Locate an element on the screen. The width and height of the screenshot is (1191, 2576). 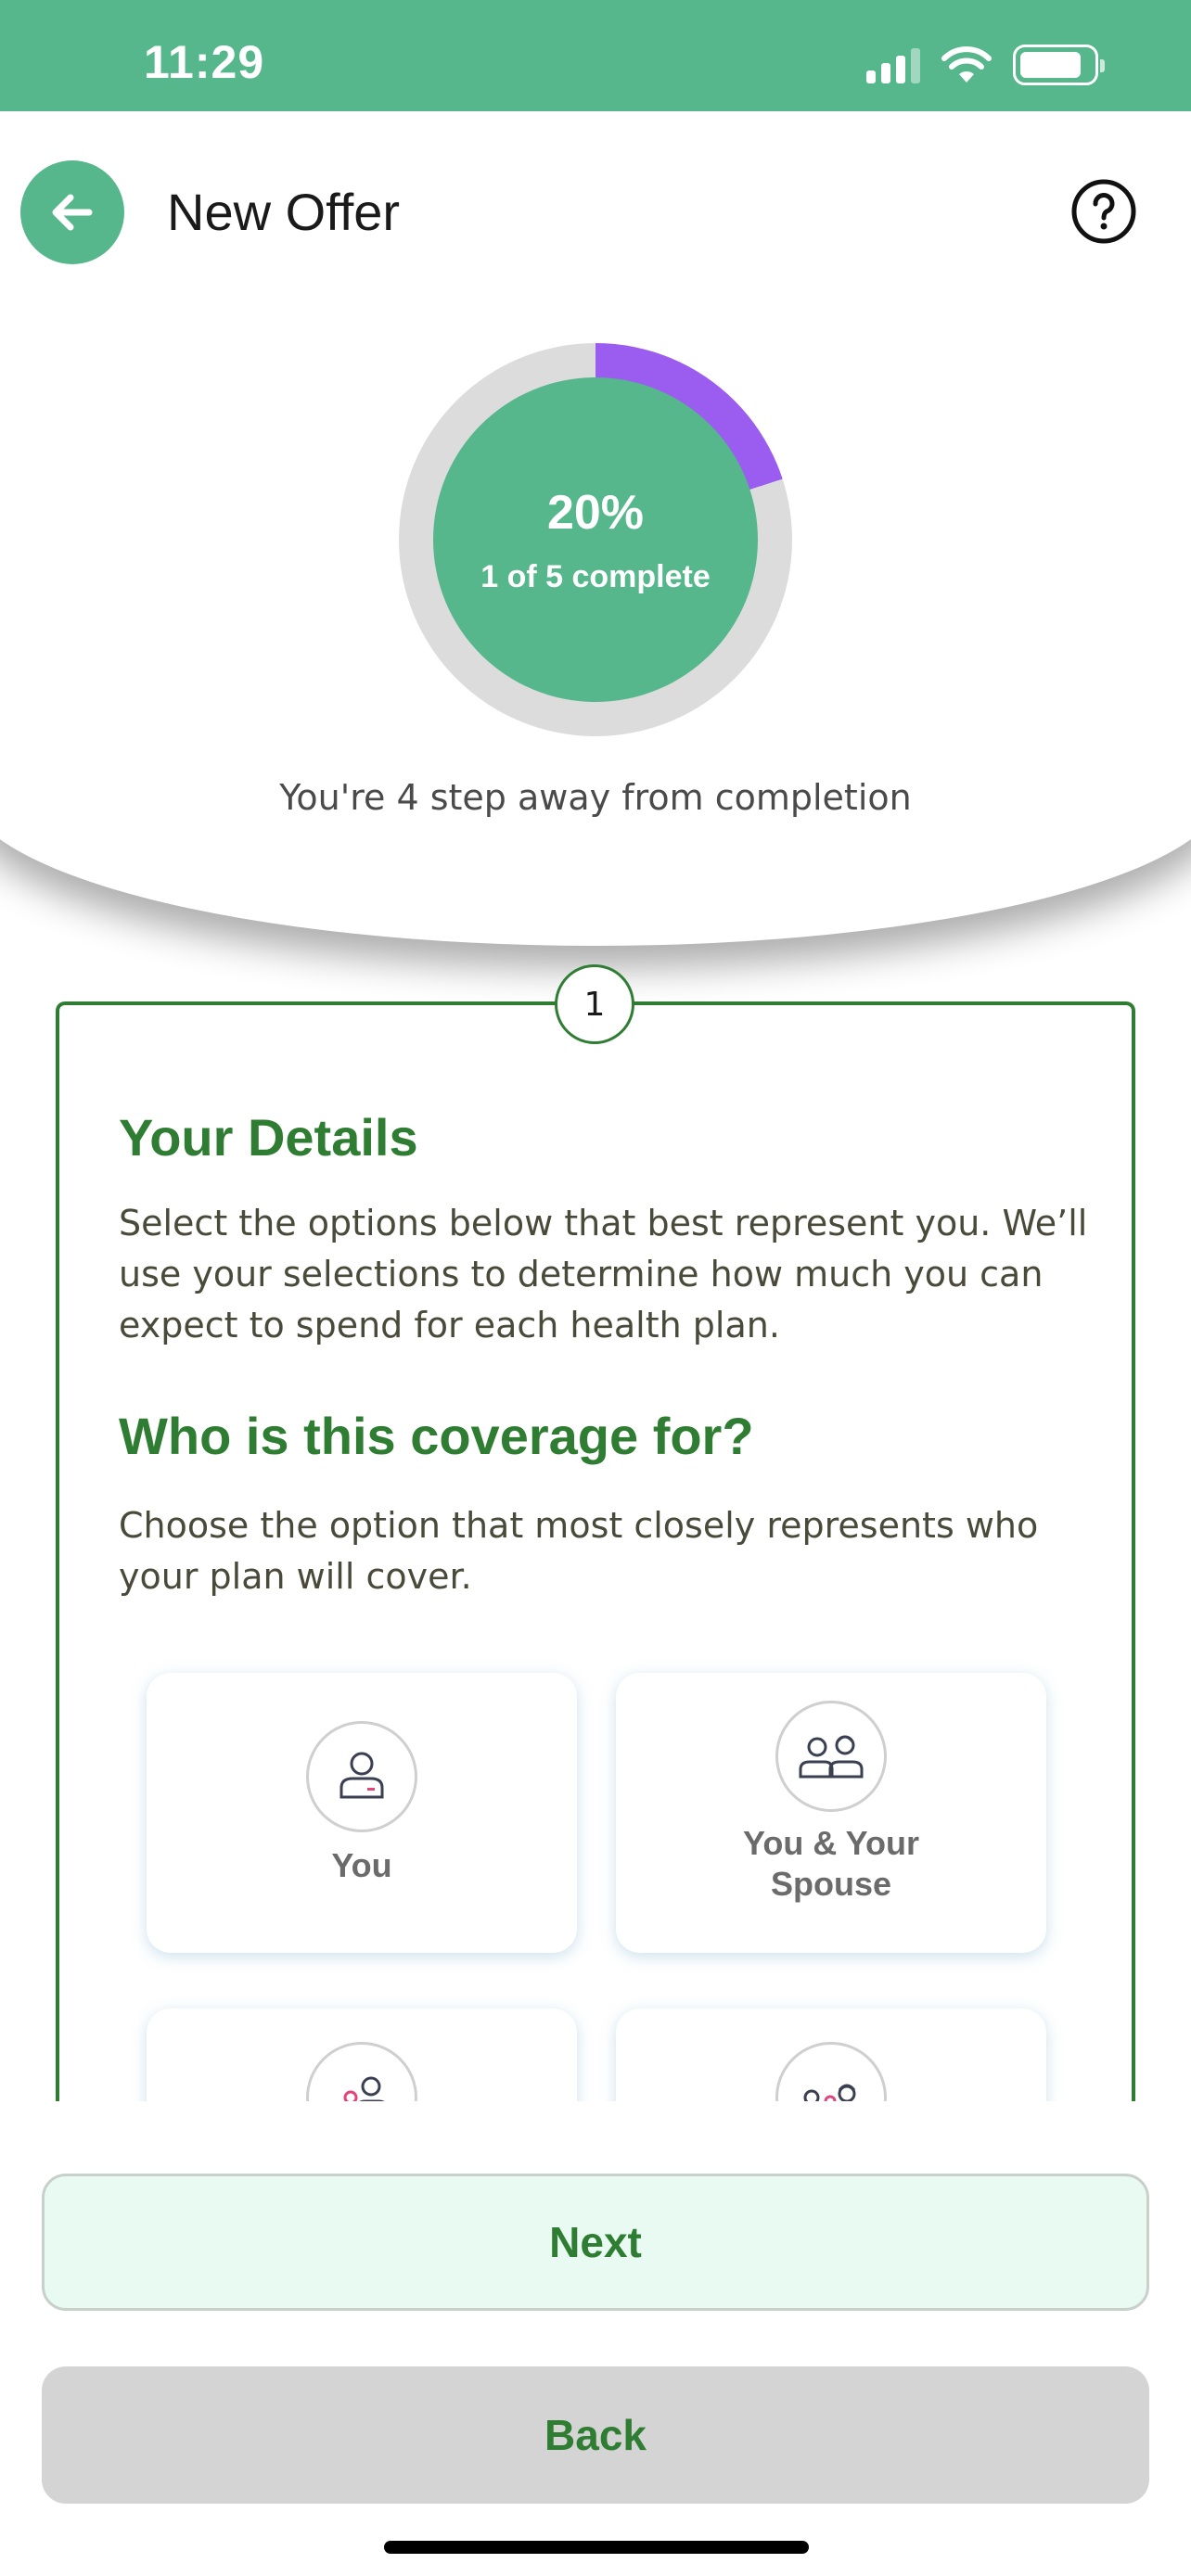
back-button: Back is located at coordinates (595, 2435).